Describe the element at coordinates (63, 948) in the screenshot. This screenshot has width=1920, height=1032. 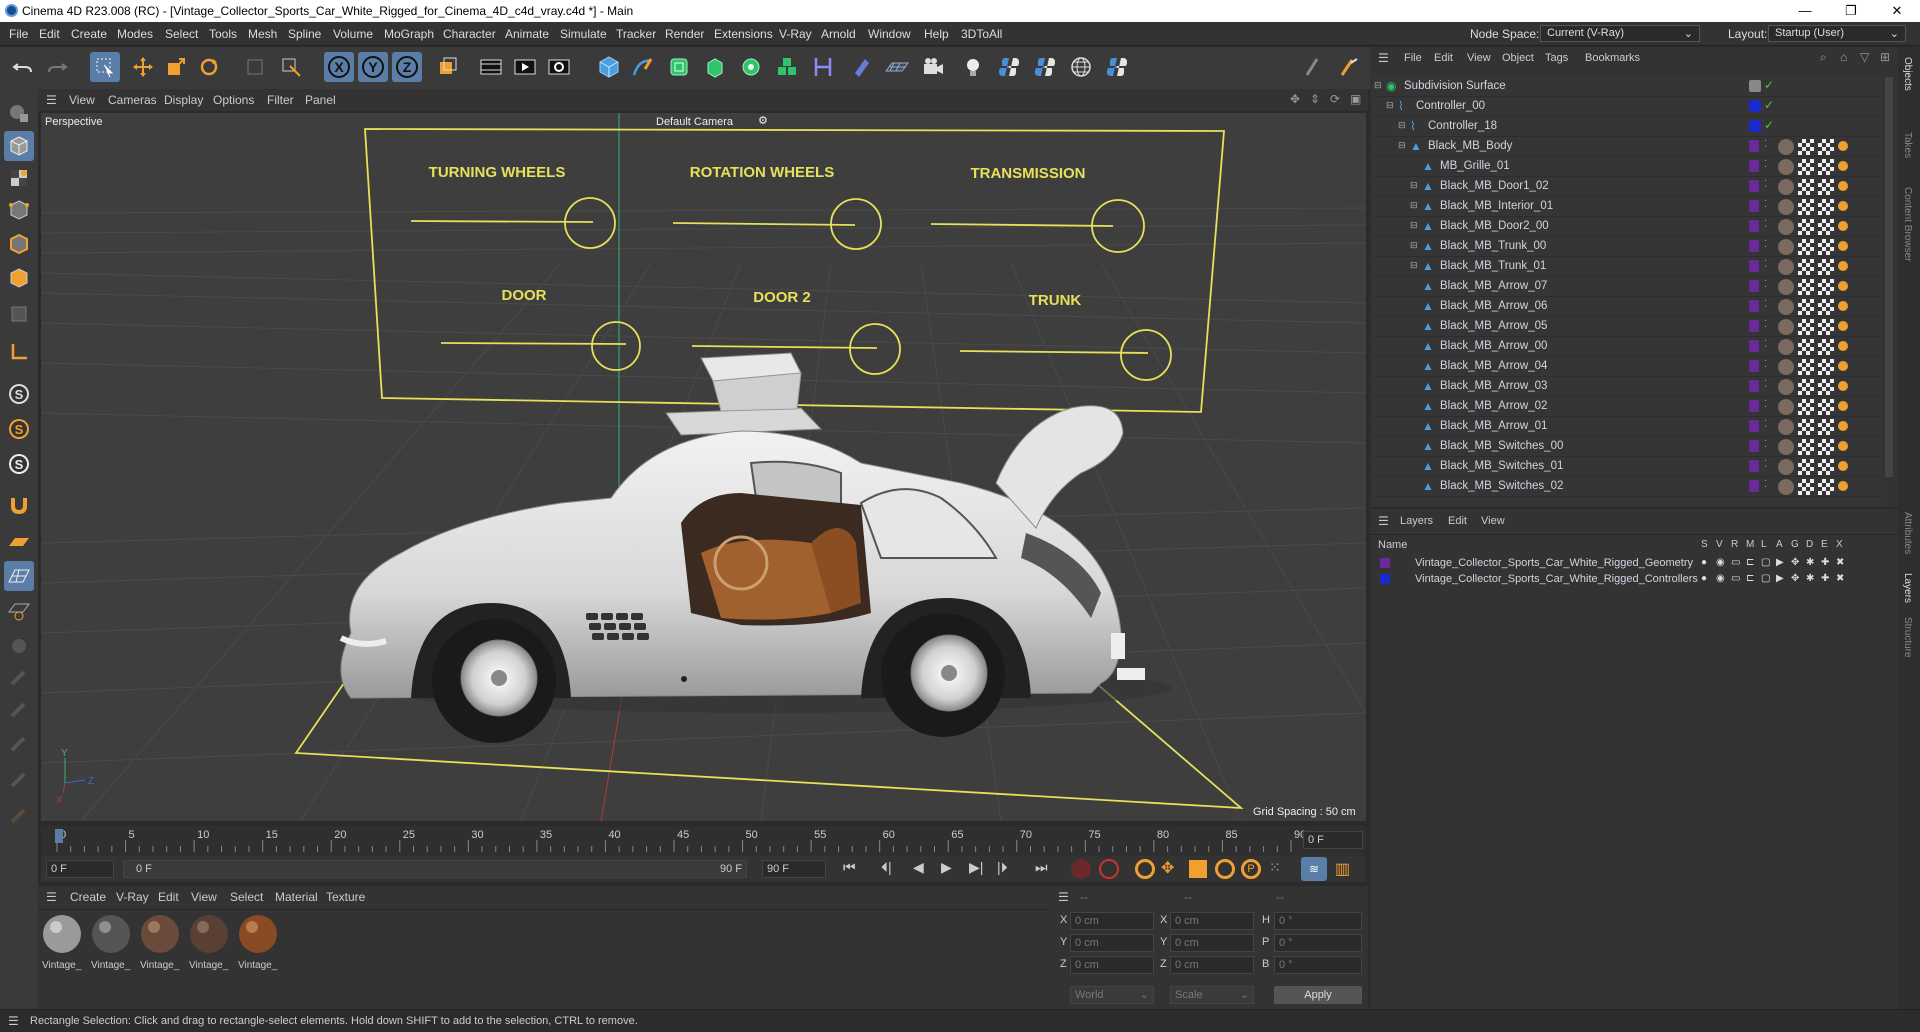
I see `material-swatch-1: Vintage_` at that location.